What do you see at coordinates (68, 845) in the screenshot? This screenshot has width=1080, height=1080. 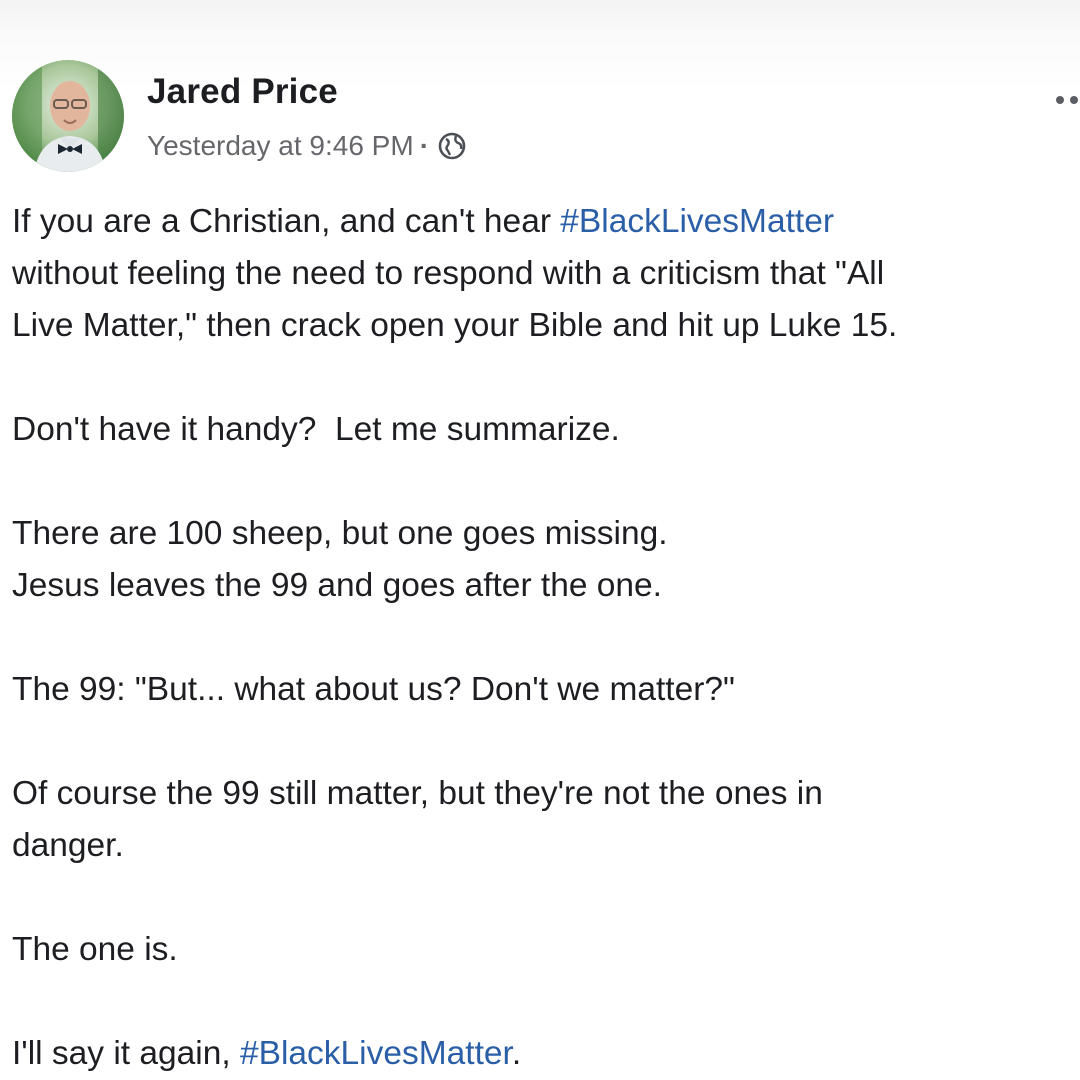 I see `post-line: danger.` at bounding box center [68, 845].